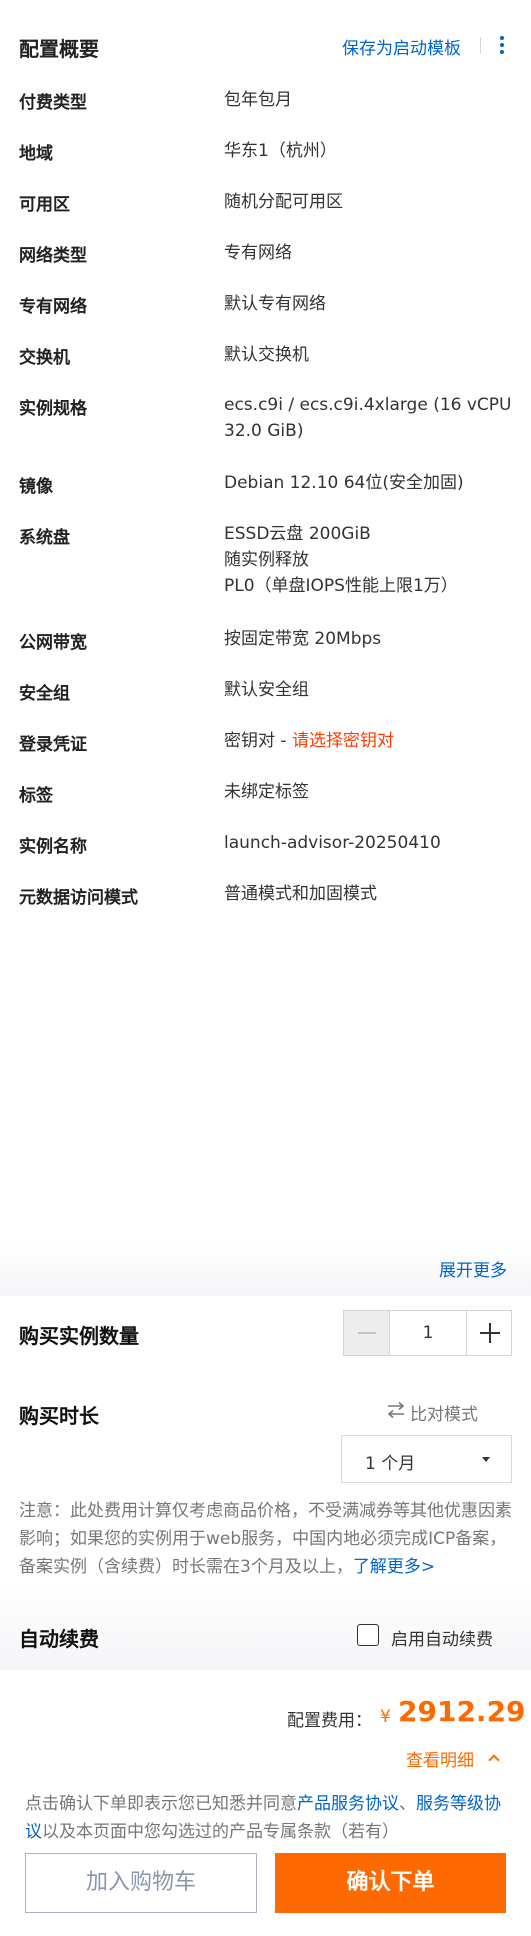 Image resolution: width=531 pixels, height=1936 pixels. What do you see at coordinates (53, 307) in the screenshot?
I see `row-label-vpc: 专有网络` at bounding box center [53, 307].